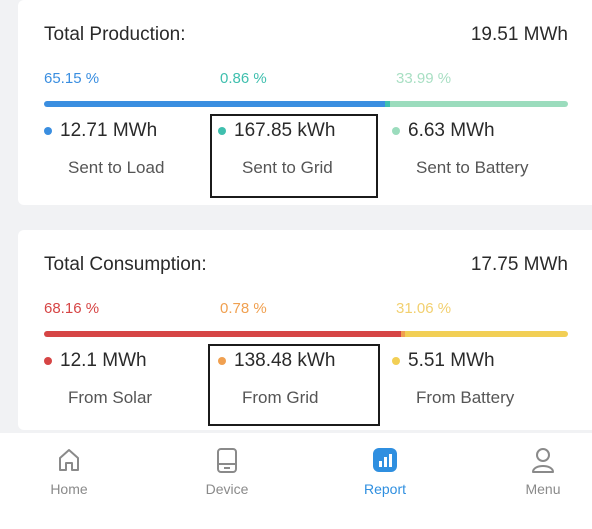  What do you see at coordinates (519, 264) in the screenshot?
I see `consumption-total: 17.75 MWh` at bounding box center [519, 264].